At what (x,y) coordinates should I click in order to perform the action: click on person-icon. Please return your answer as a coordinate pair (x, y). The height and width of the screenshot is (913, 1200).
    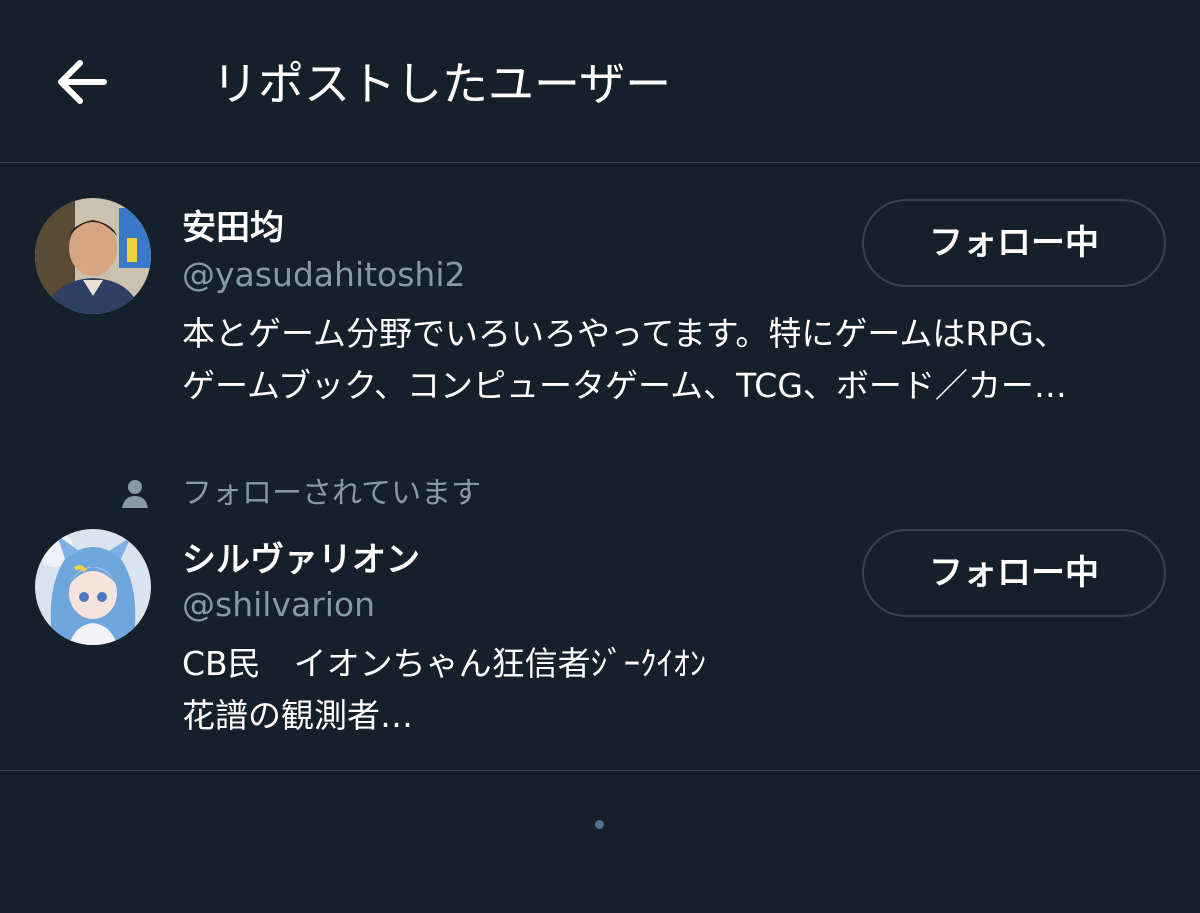
    Looking at the image, I should click on (135, 494).